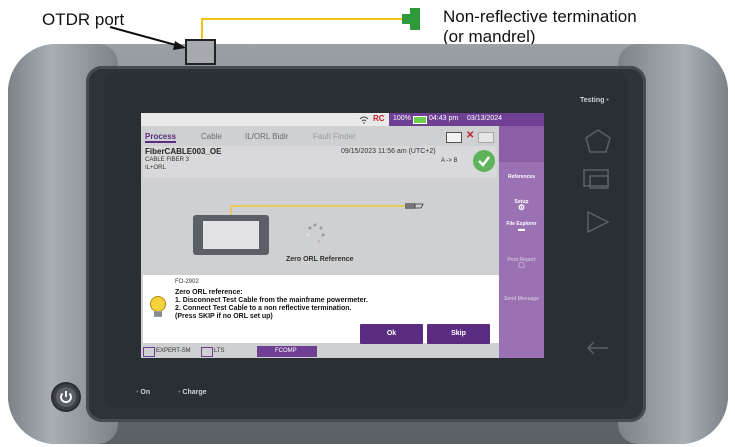 This screenshot has height=447, width=735. What do you see at coordinates (410, 206) in the screenshot?
I see `diagram-termination` at bounding box center [410, 206].